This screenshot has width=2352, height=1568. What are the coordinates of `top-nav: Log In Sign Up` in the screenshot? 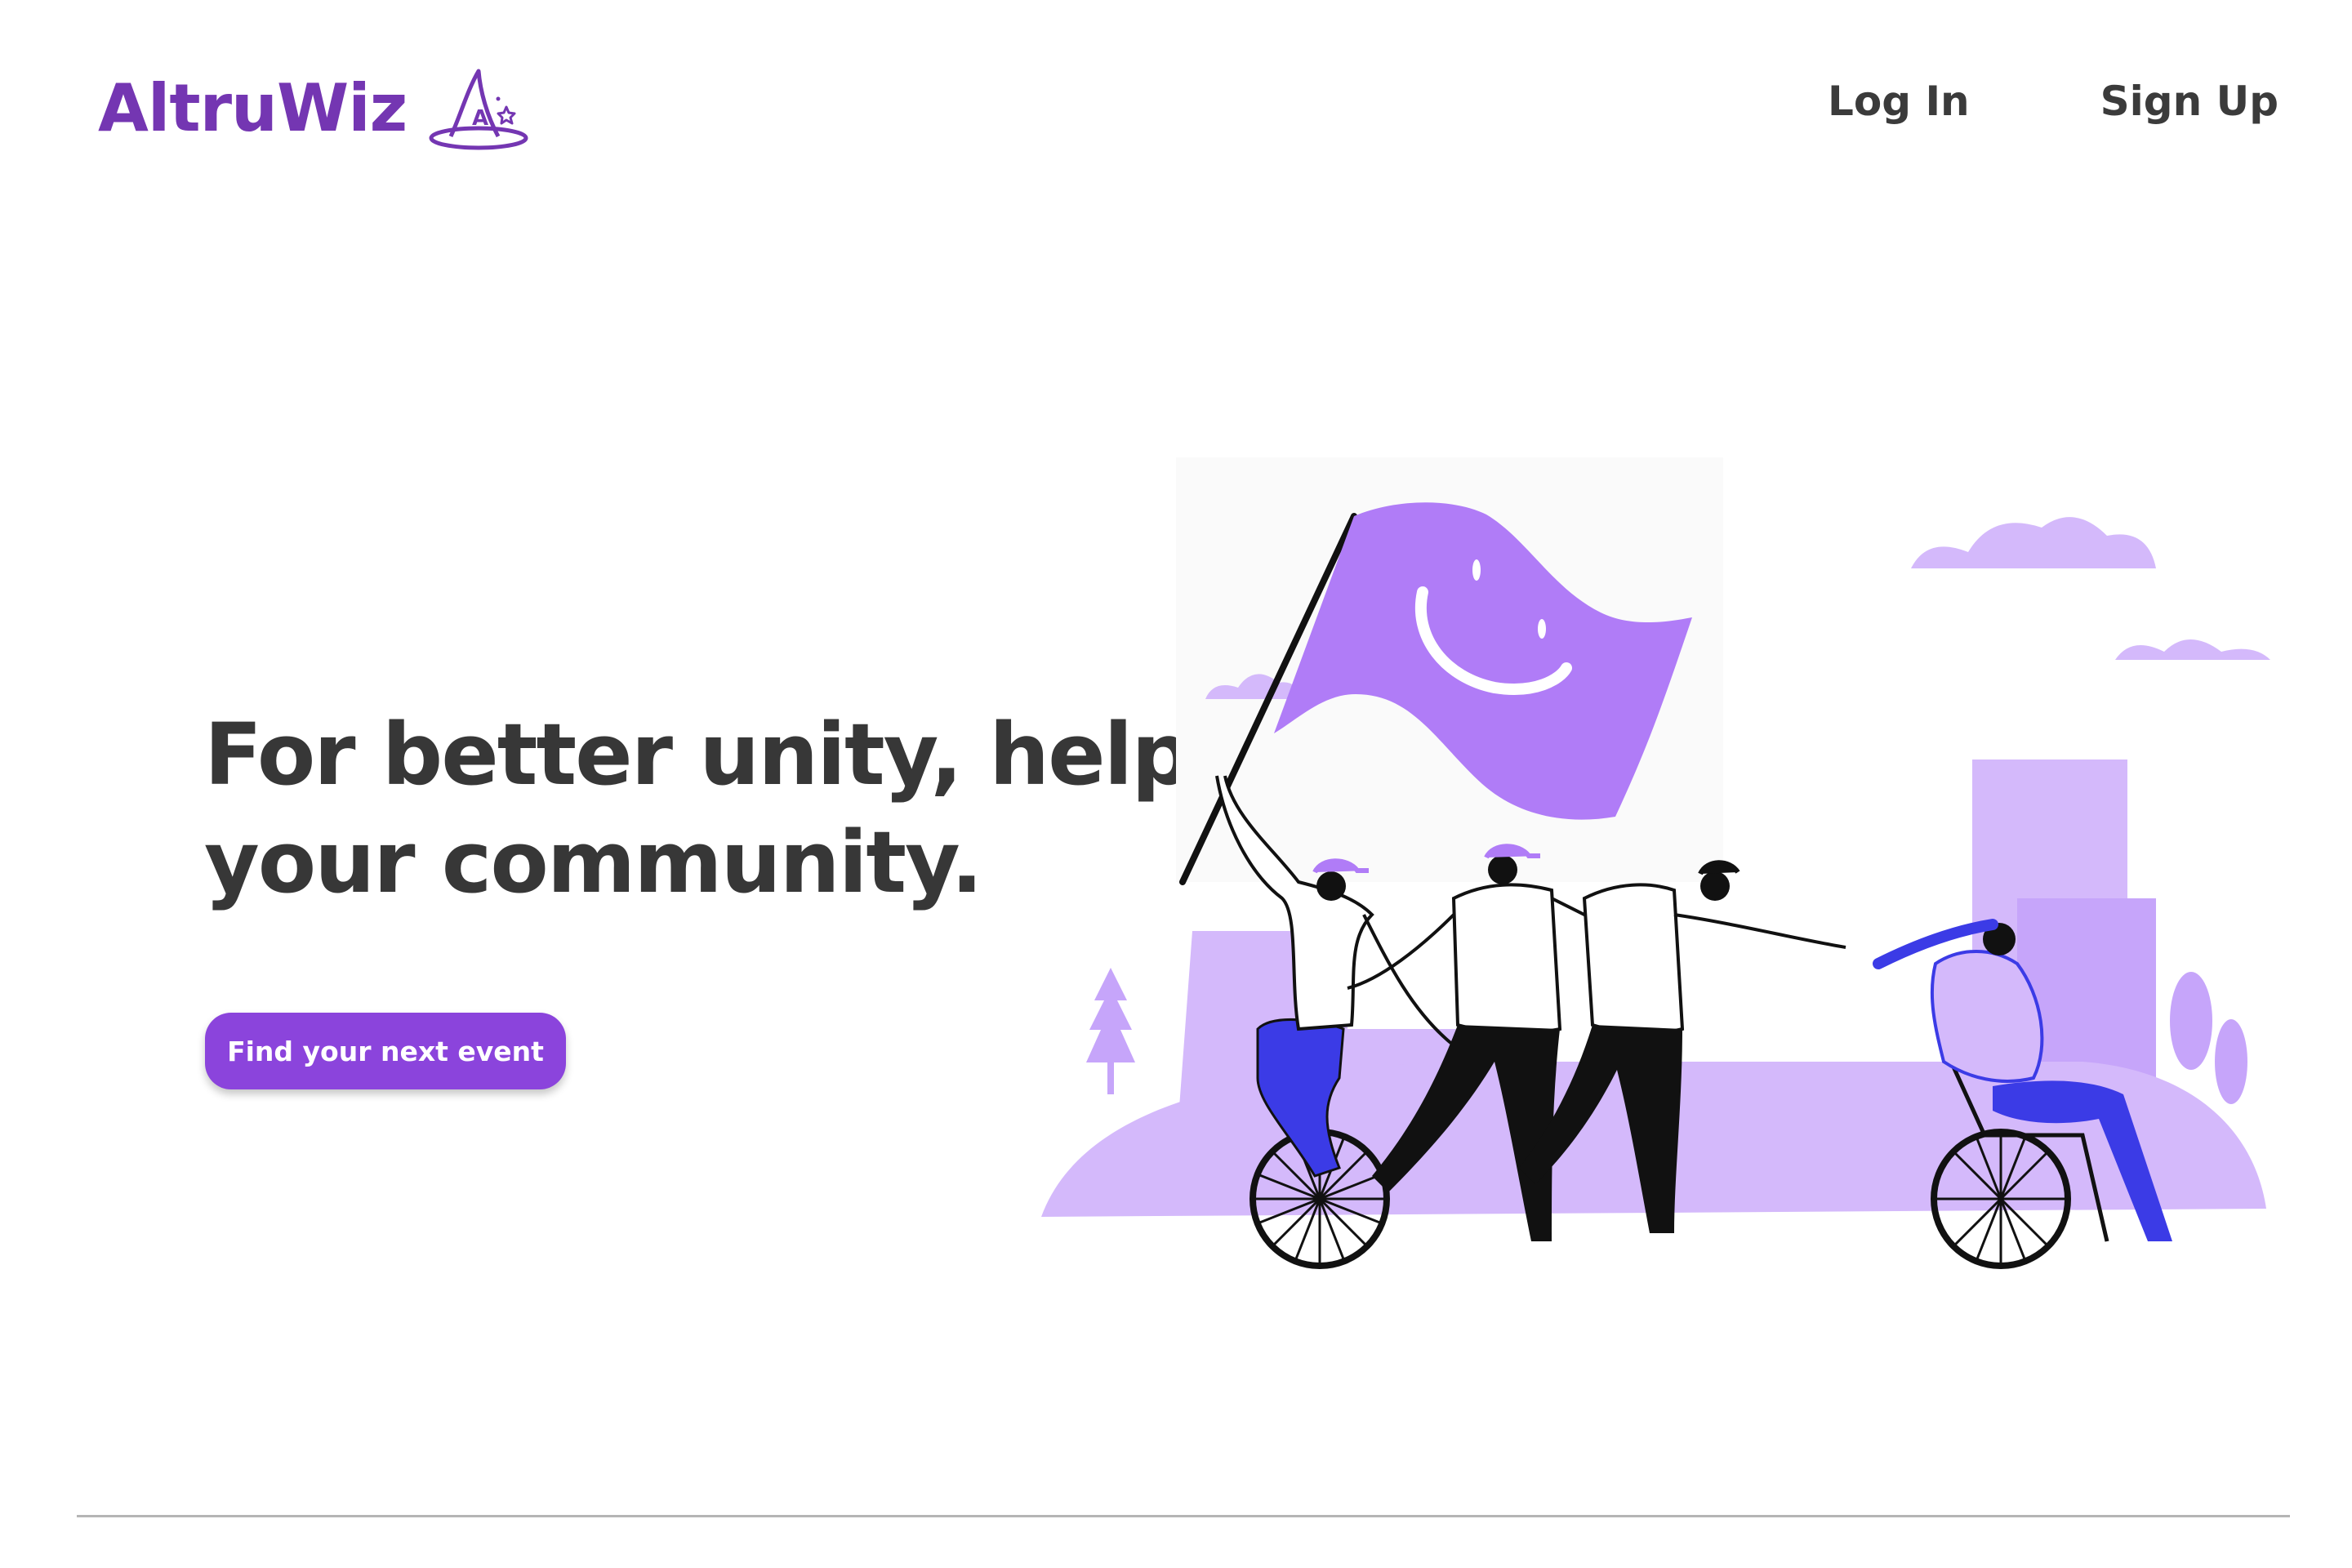 It's located at (2053, 101).